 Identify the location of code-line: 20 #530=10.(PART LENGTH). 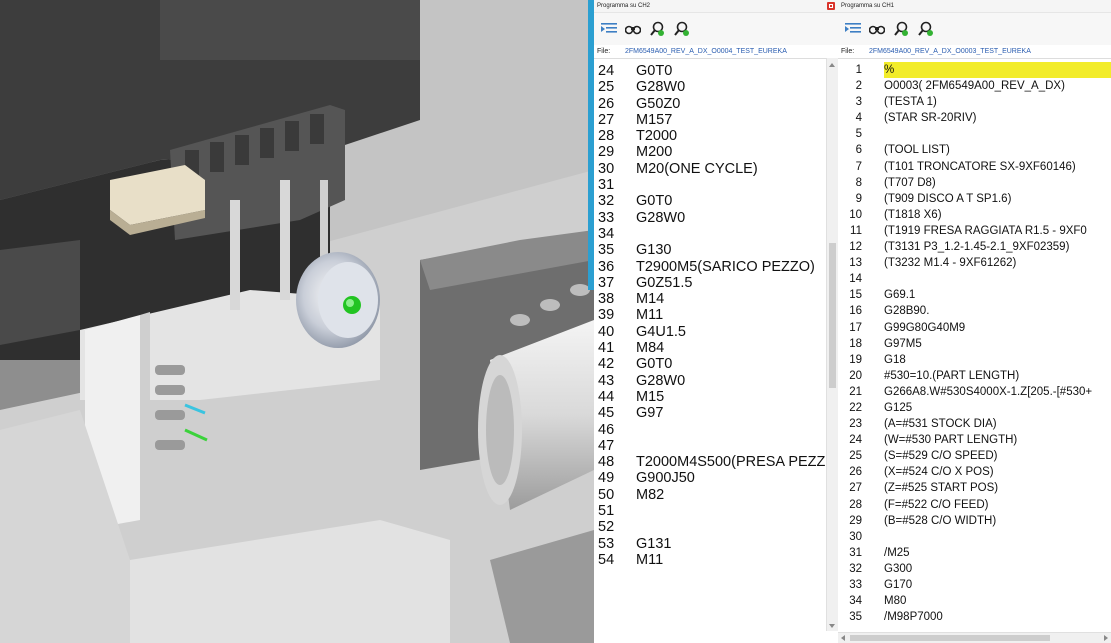
(974, 376).